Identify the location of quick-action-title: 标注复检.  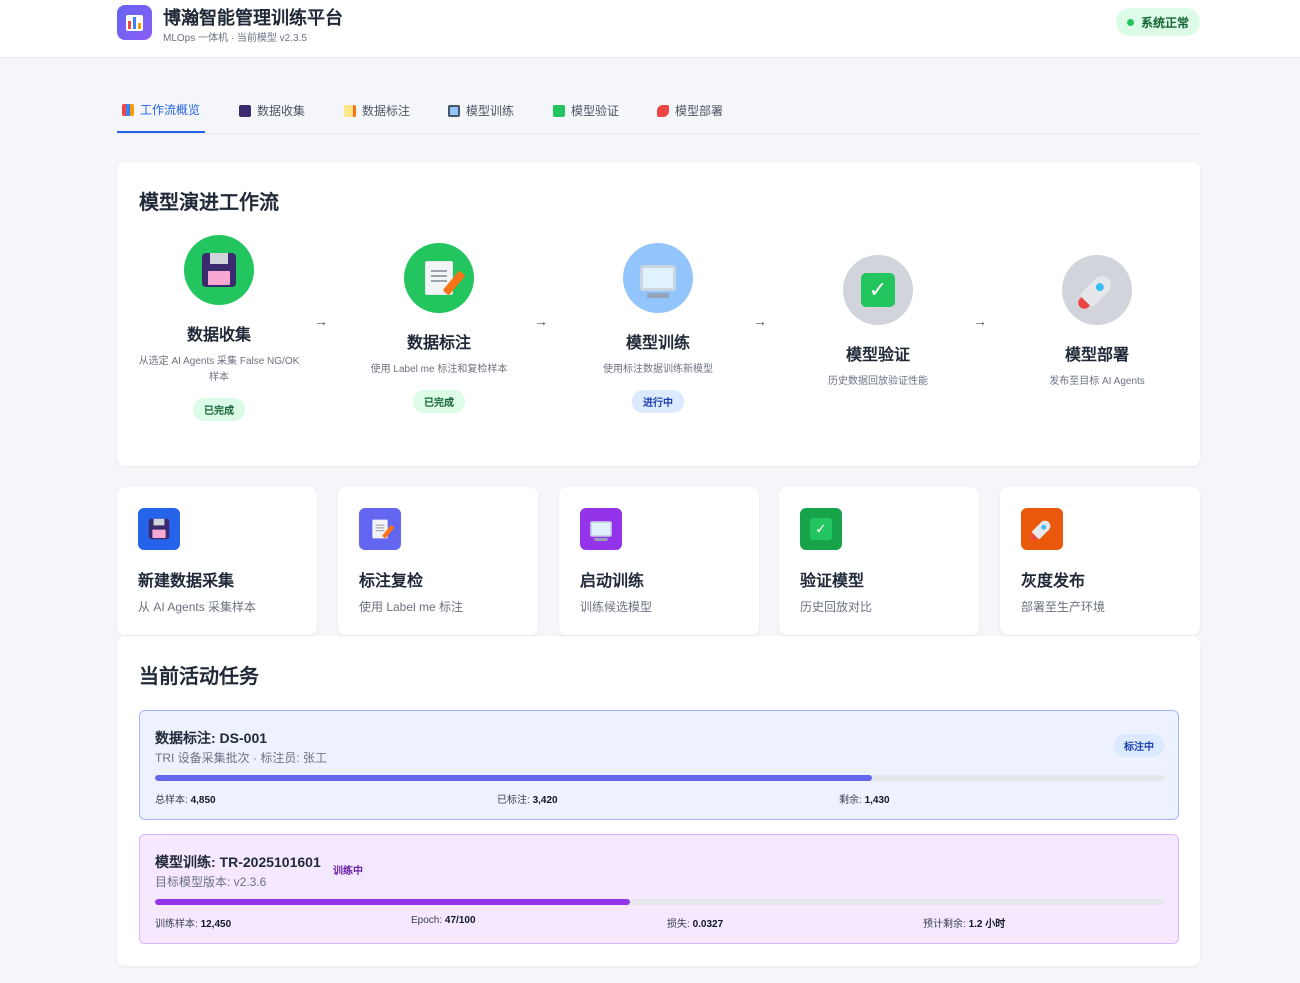
(391, 581).